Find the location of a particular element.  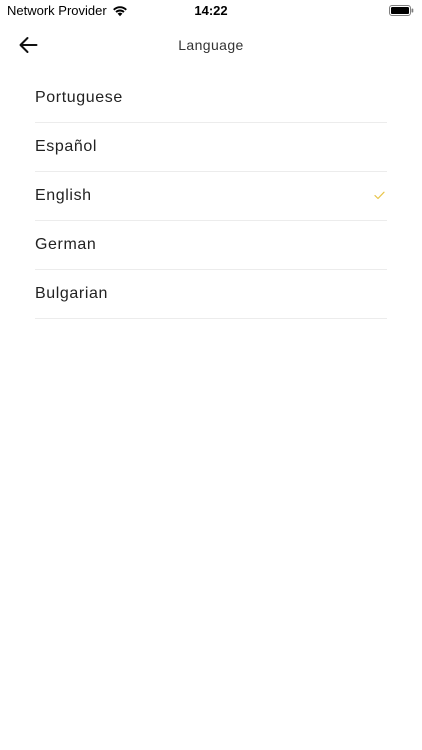

status-bar: Network Provider 14:22 is located at coordinates (211, 11).